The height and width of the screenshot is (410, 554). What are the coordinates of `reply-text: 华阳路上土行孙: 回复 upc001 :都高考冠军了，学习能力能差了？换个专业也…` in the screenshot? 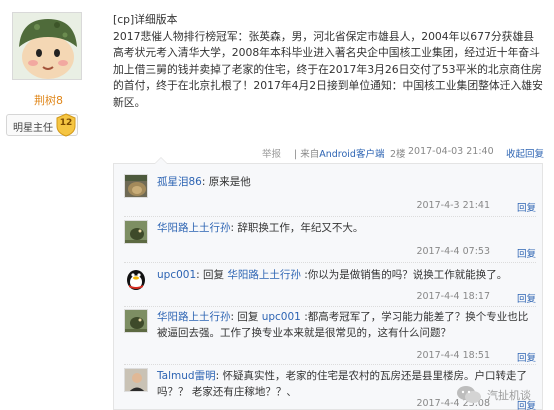 It's located at (346, 325).